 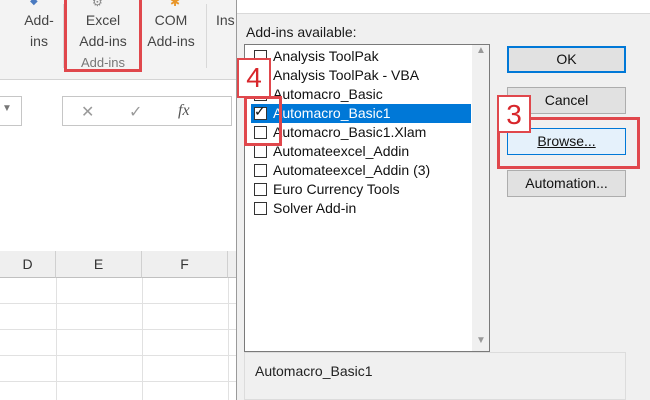 I want to click on list-item-label: Solver Add-in, so click(x=315, y=208).